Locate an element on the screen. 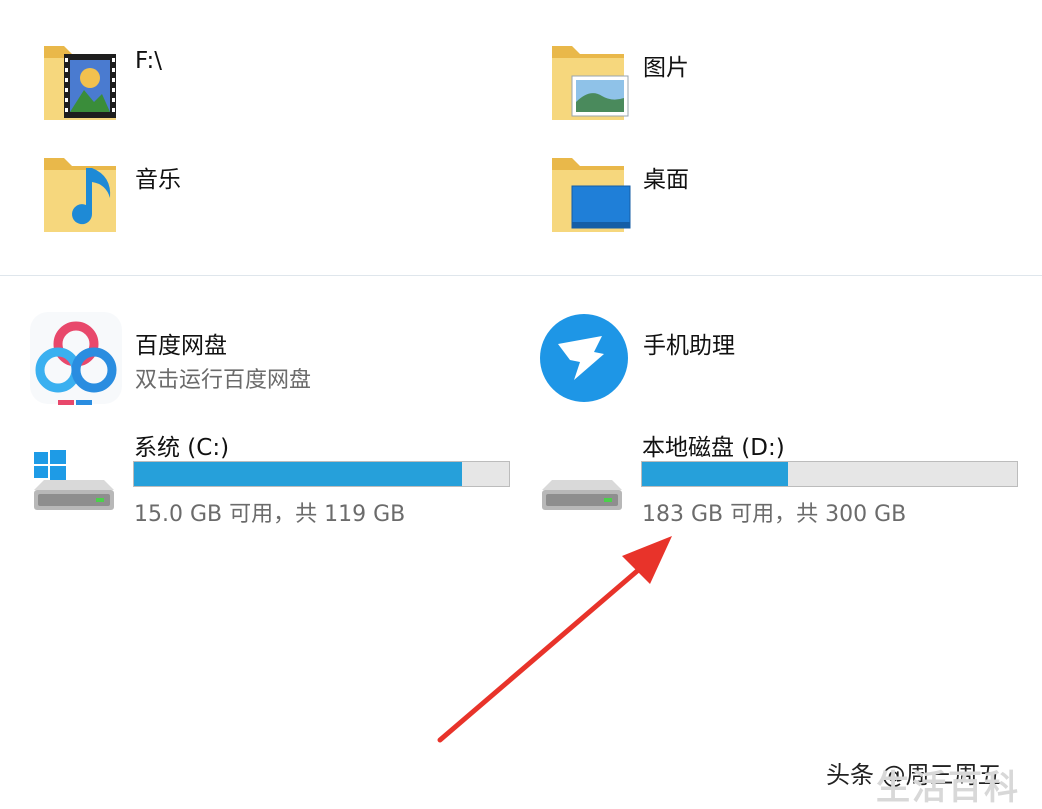  windows-drive-icon is located at coordinates (74, 480).